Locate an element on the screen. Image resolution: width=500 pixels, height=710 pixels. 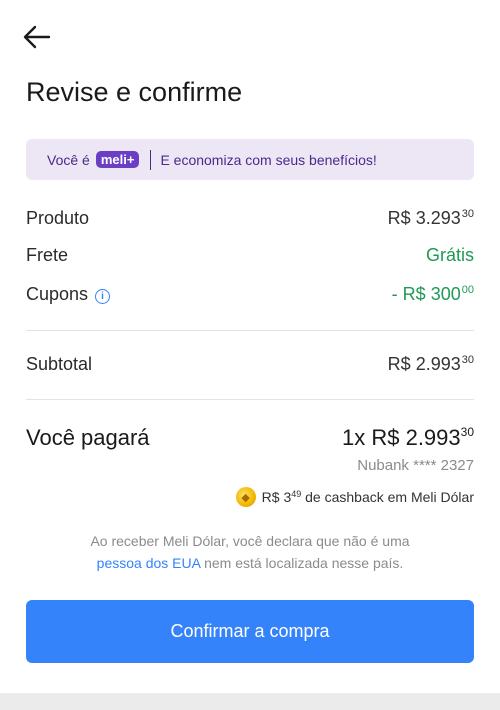
info-icon: i is located at coordinates (103, 296).